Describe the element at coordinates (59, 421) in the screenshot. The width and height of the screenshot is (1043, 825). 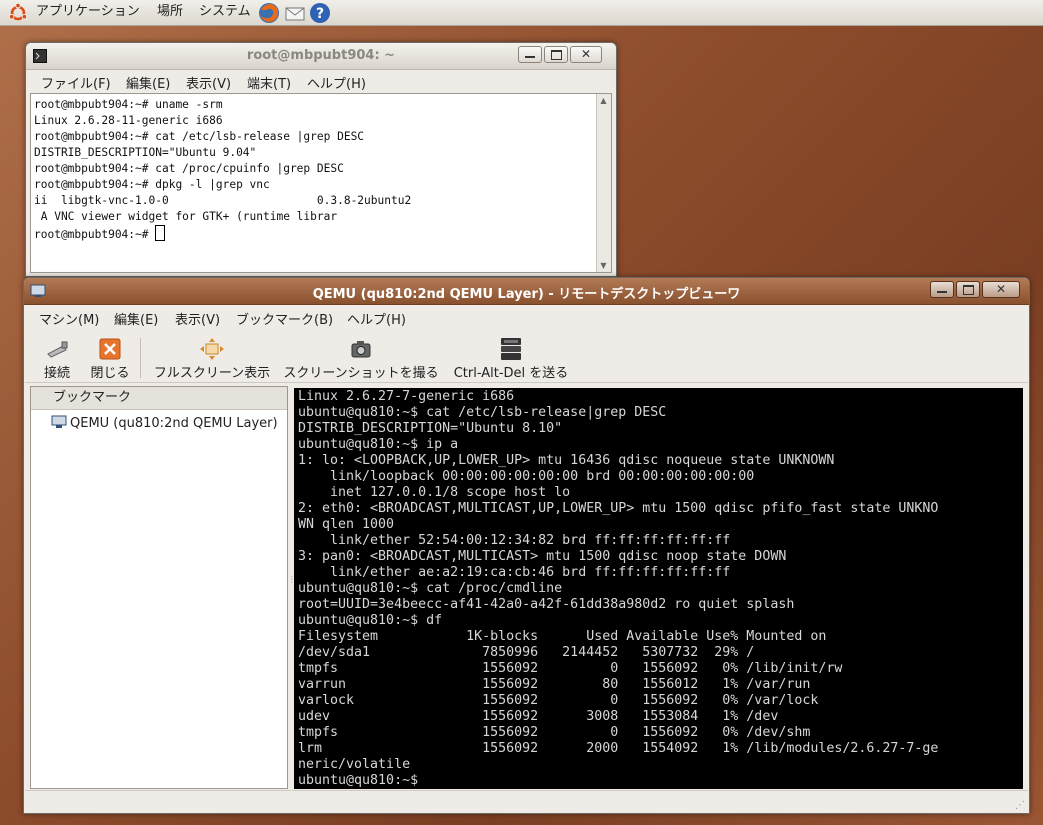
I see `computer-icon` at that location.